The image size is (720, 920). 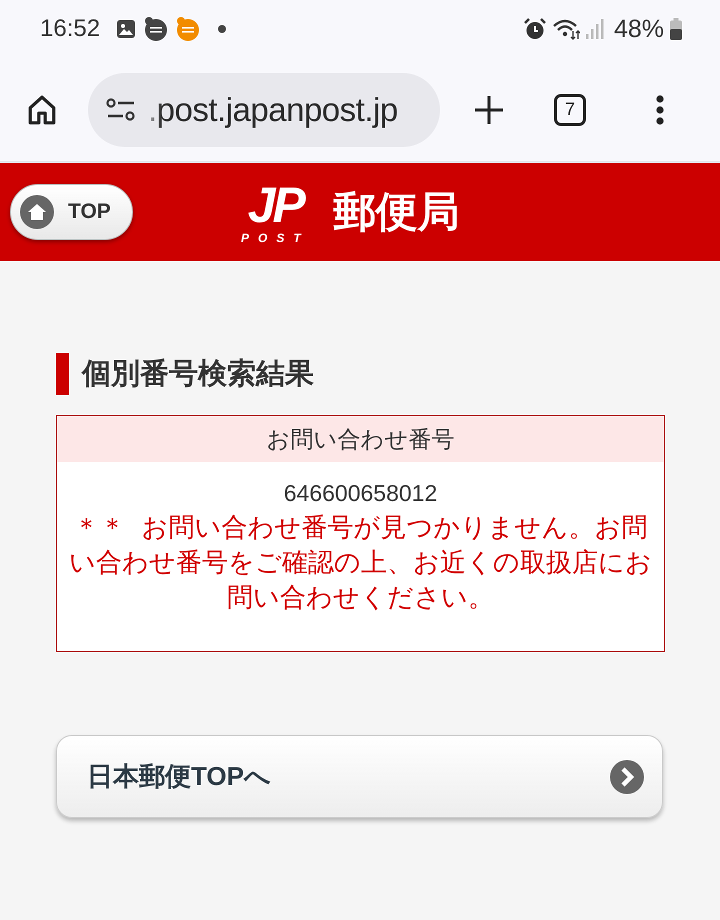 I want to click on menu-button, so click(x=660, y=109).